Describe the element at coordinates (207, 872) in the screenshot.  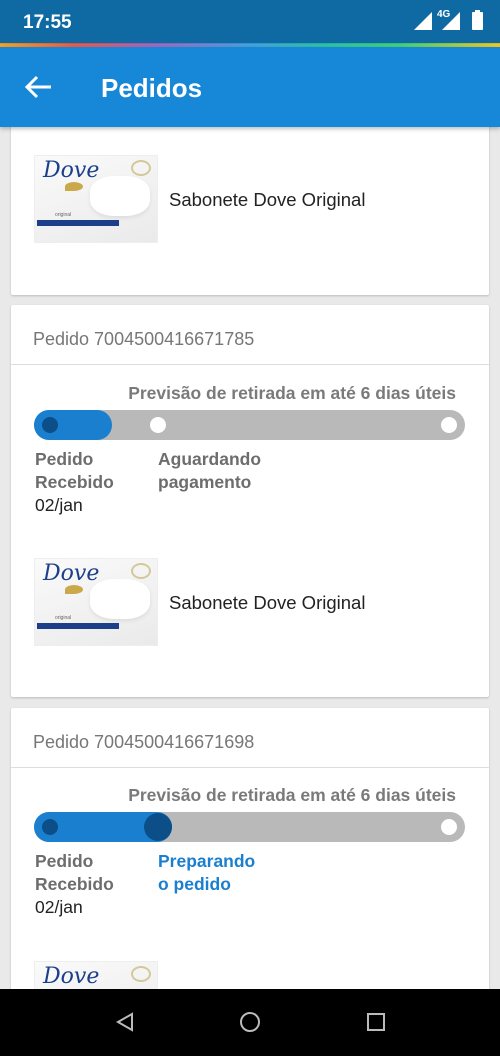
I see `step-preparing-label: Preparando o pedido` at that location.